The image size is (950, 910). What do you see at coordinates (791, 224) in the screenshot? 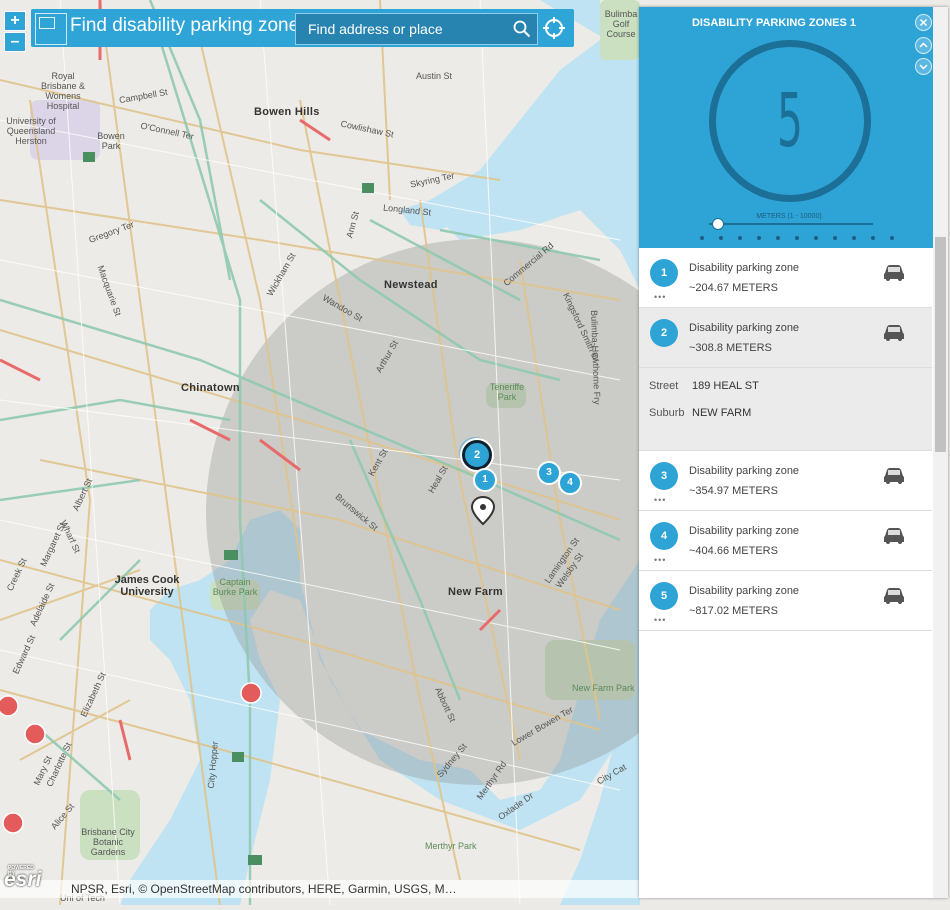
I see `distance-slider-track` at bounding box center [791, 224].